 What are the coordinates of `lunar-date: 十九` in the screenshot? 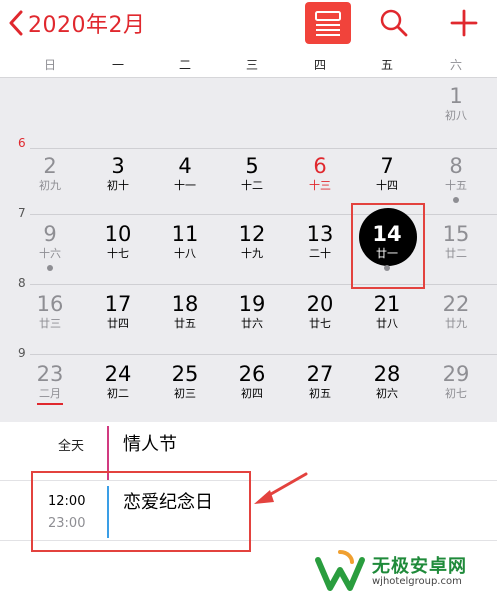 It's located at (252, 253).